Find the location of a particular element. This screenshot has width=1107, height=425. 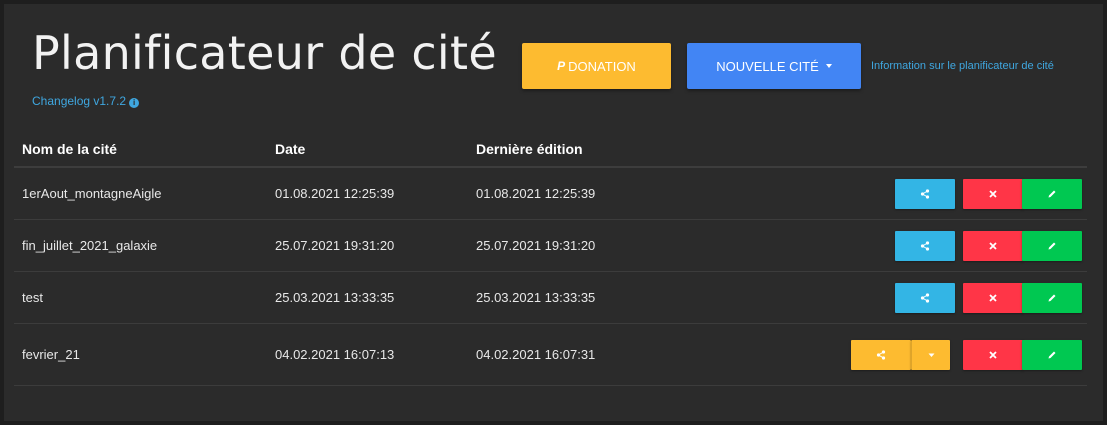

city-name: fin_juillet_2021_galaxie is located at coordinates (90, 245).